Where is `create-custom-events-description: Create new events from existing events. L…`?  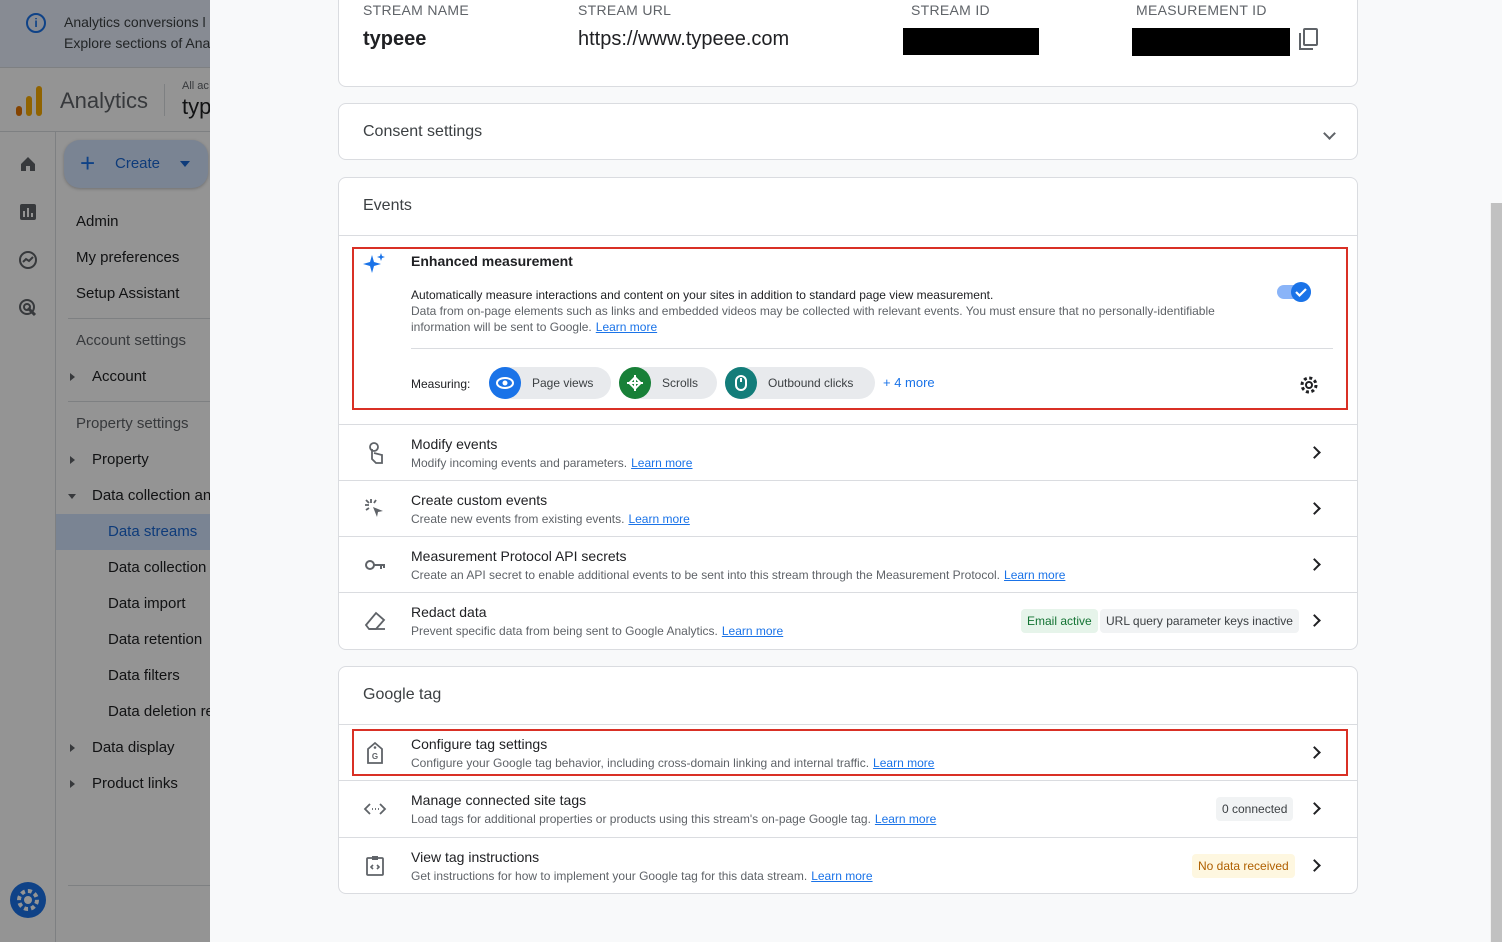
create-custom-events-description: Create new events from existing events. L… is located at coordinates (550, 519).